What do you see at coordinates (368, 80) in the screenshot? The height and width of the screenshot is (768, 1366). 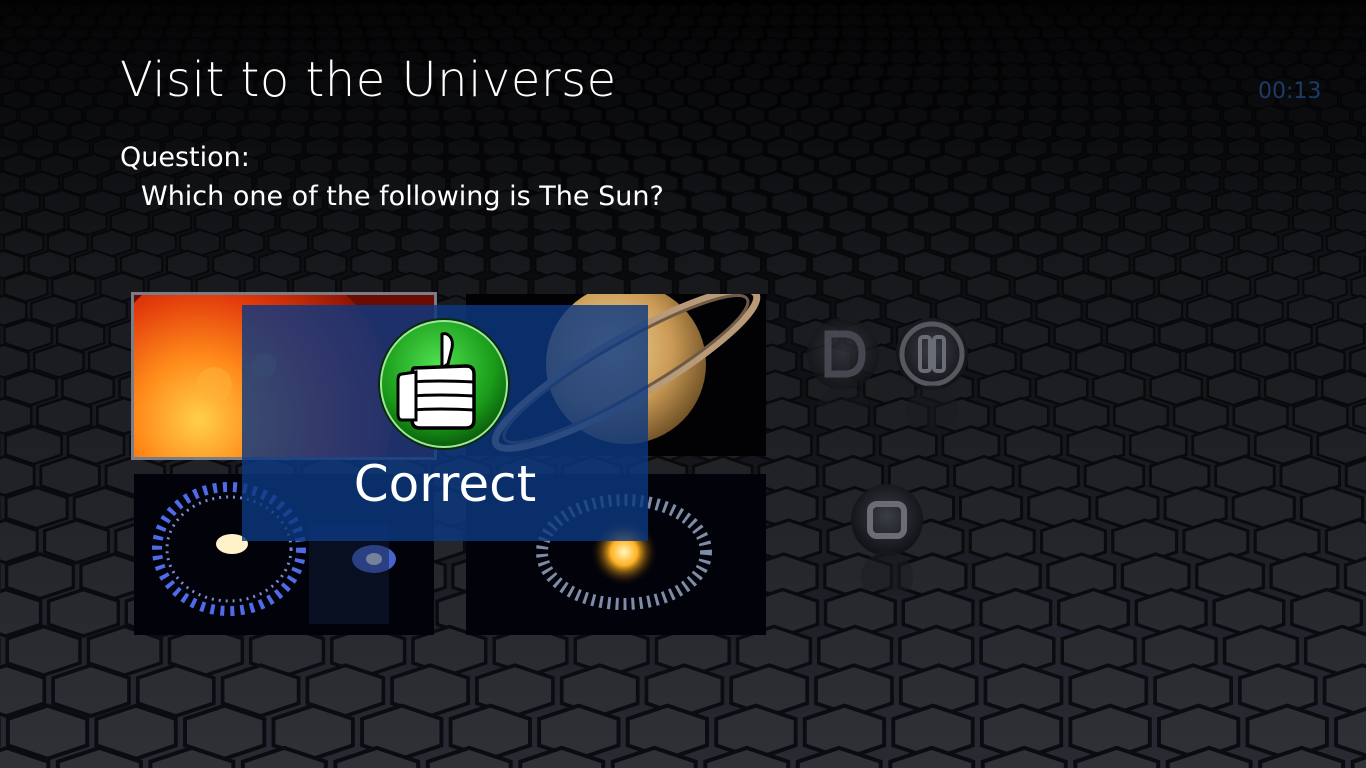 I see `game-title: Visit to the Universe` at bounding box center [368, 80].